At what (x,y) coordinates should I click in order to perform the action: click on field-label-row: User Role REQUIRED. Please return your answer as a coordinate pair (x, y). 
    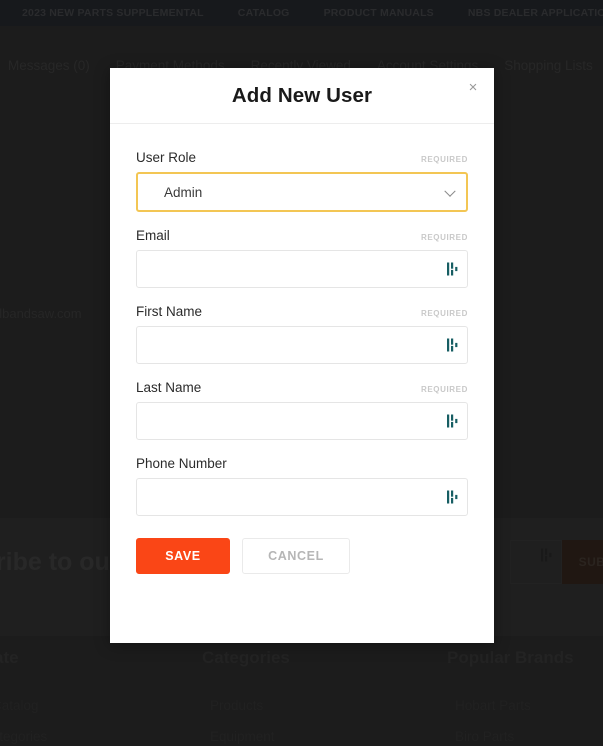
    Looking at the image, I should click on (302, 157).